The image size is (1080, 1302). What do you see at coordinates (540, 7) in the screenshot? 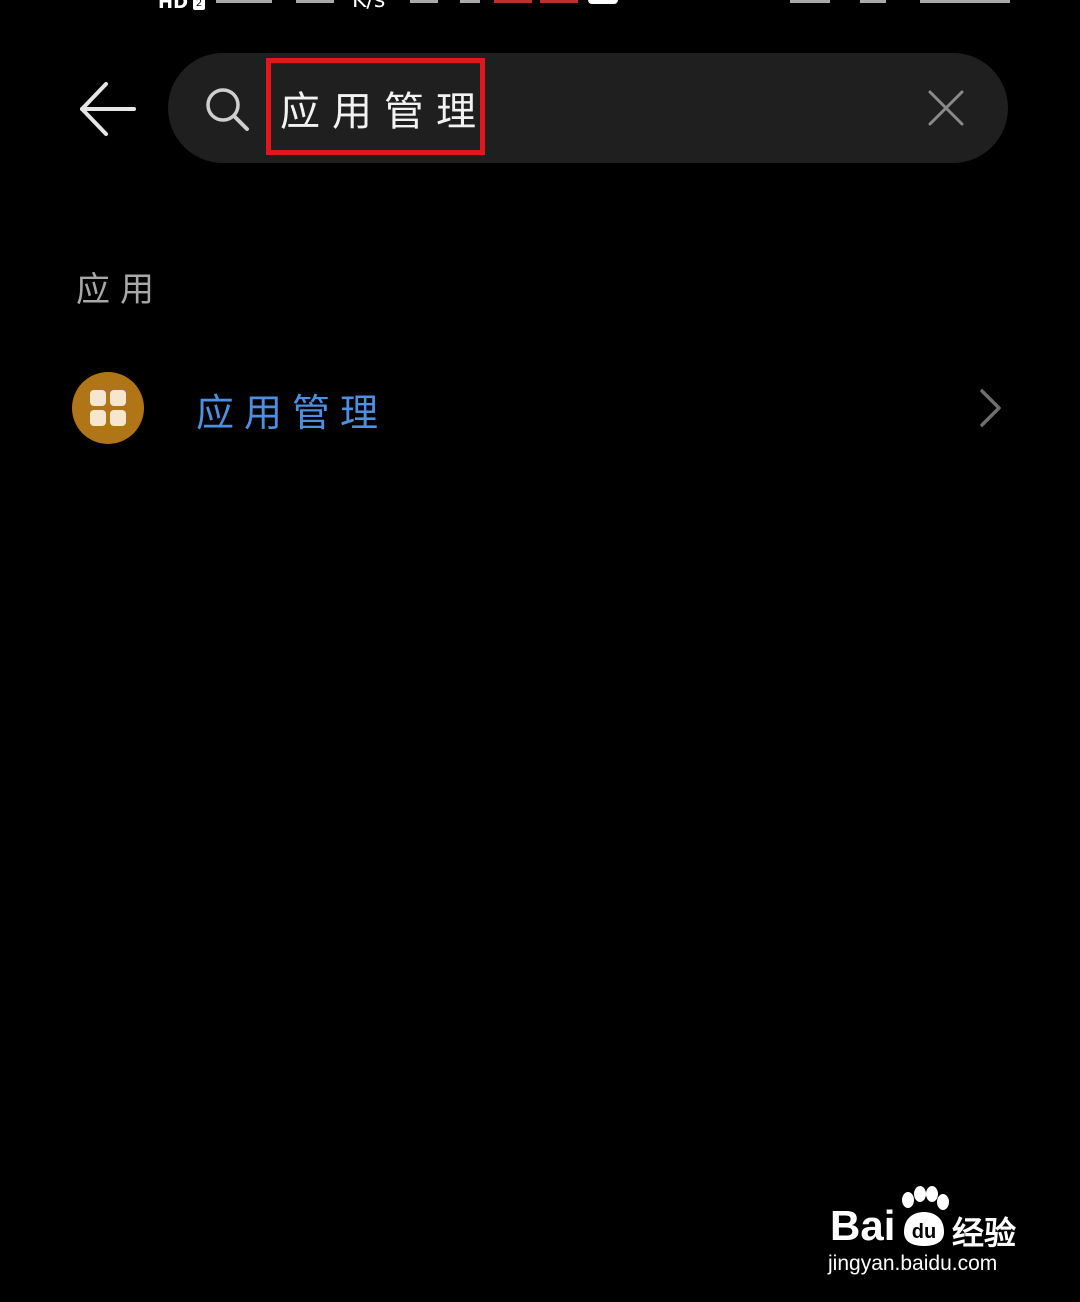
I see `status-bar: HD 2 K/s` at bounding box center [540, 7].